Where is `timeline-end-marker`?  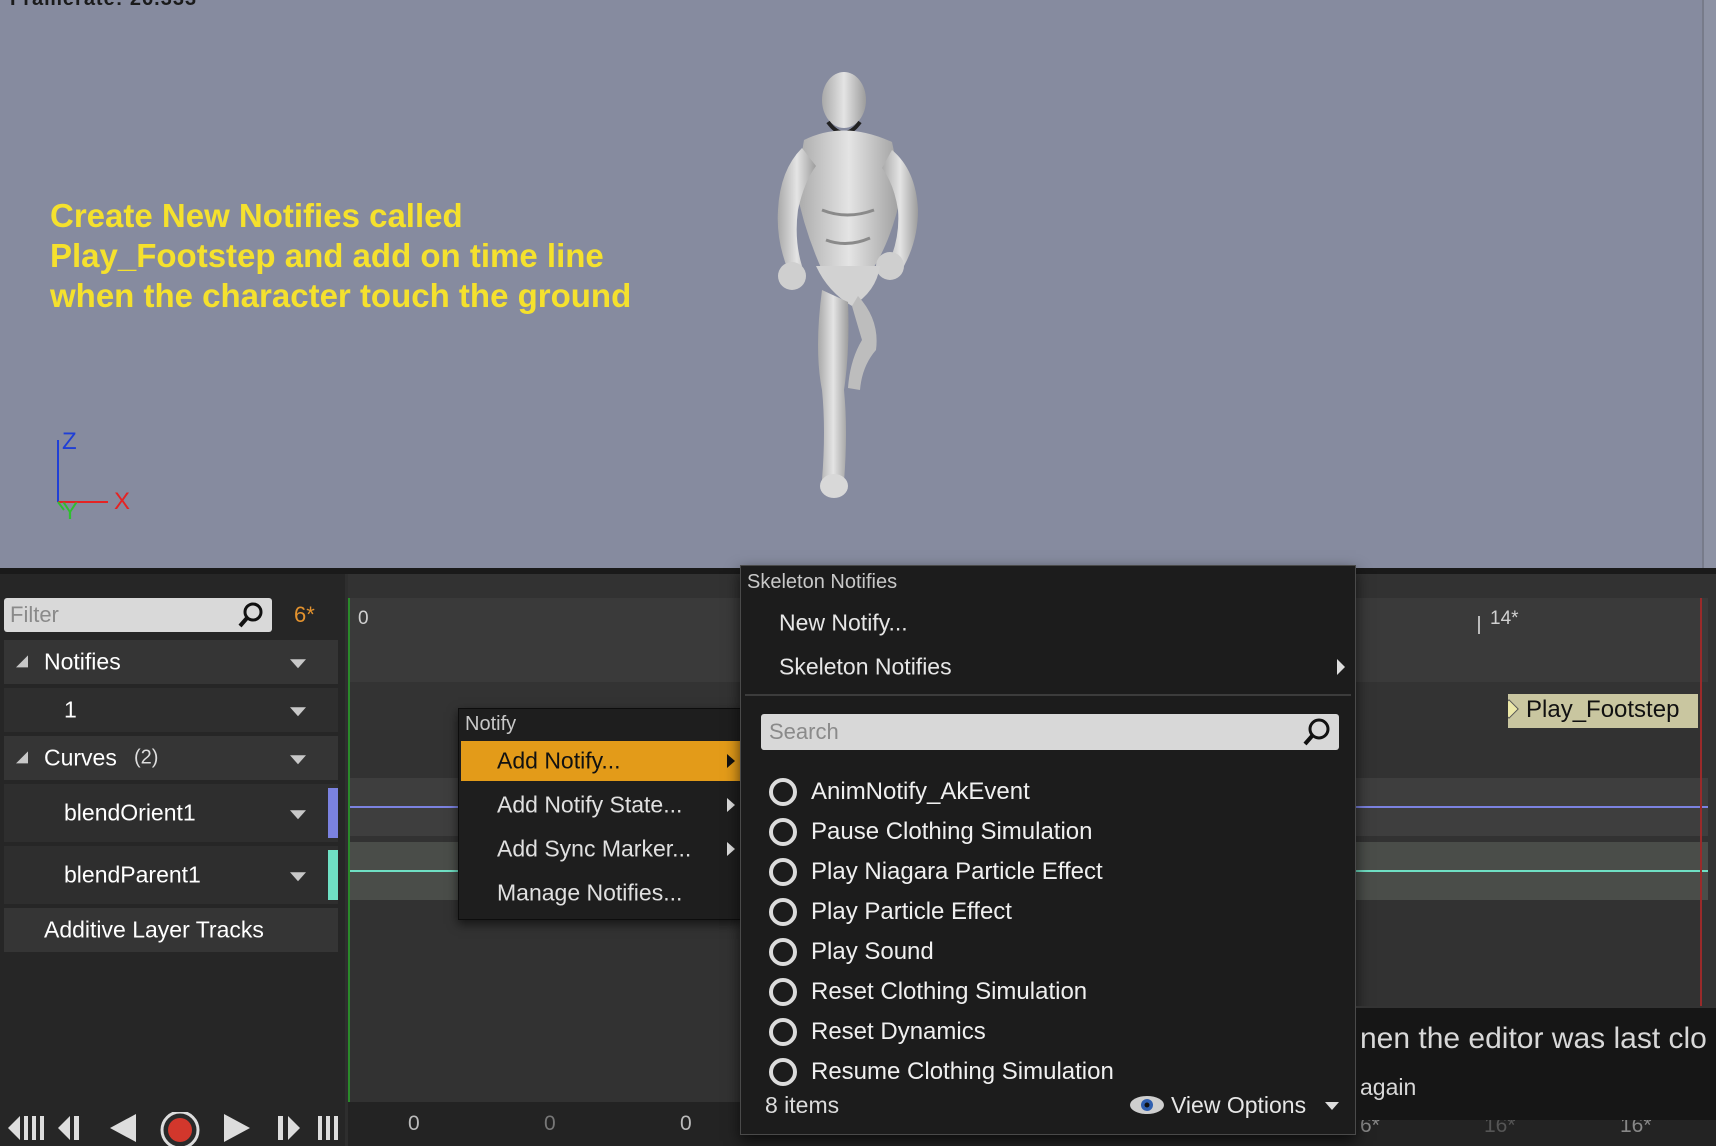 timeline-end-marker is located at coordinates (1701, 823).